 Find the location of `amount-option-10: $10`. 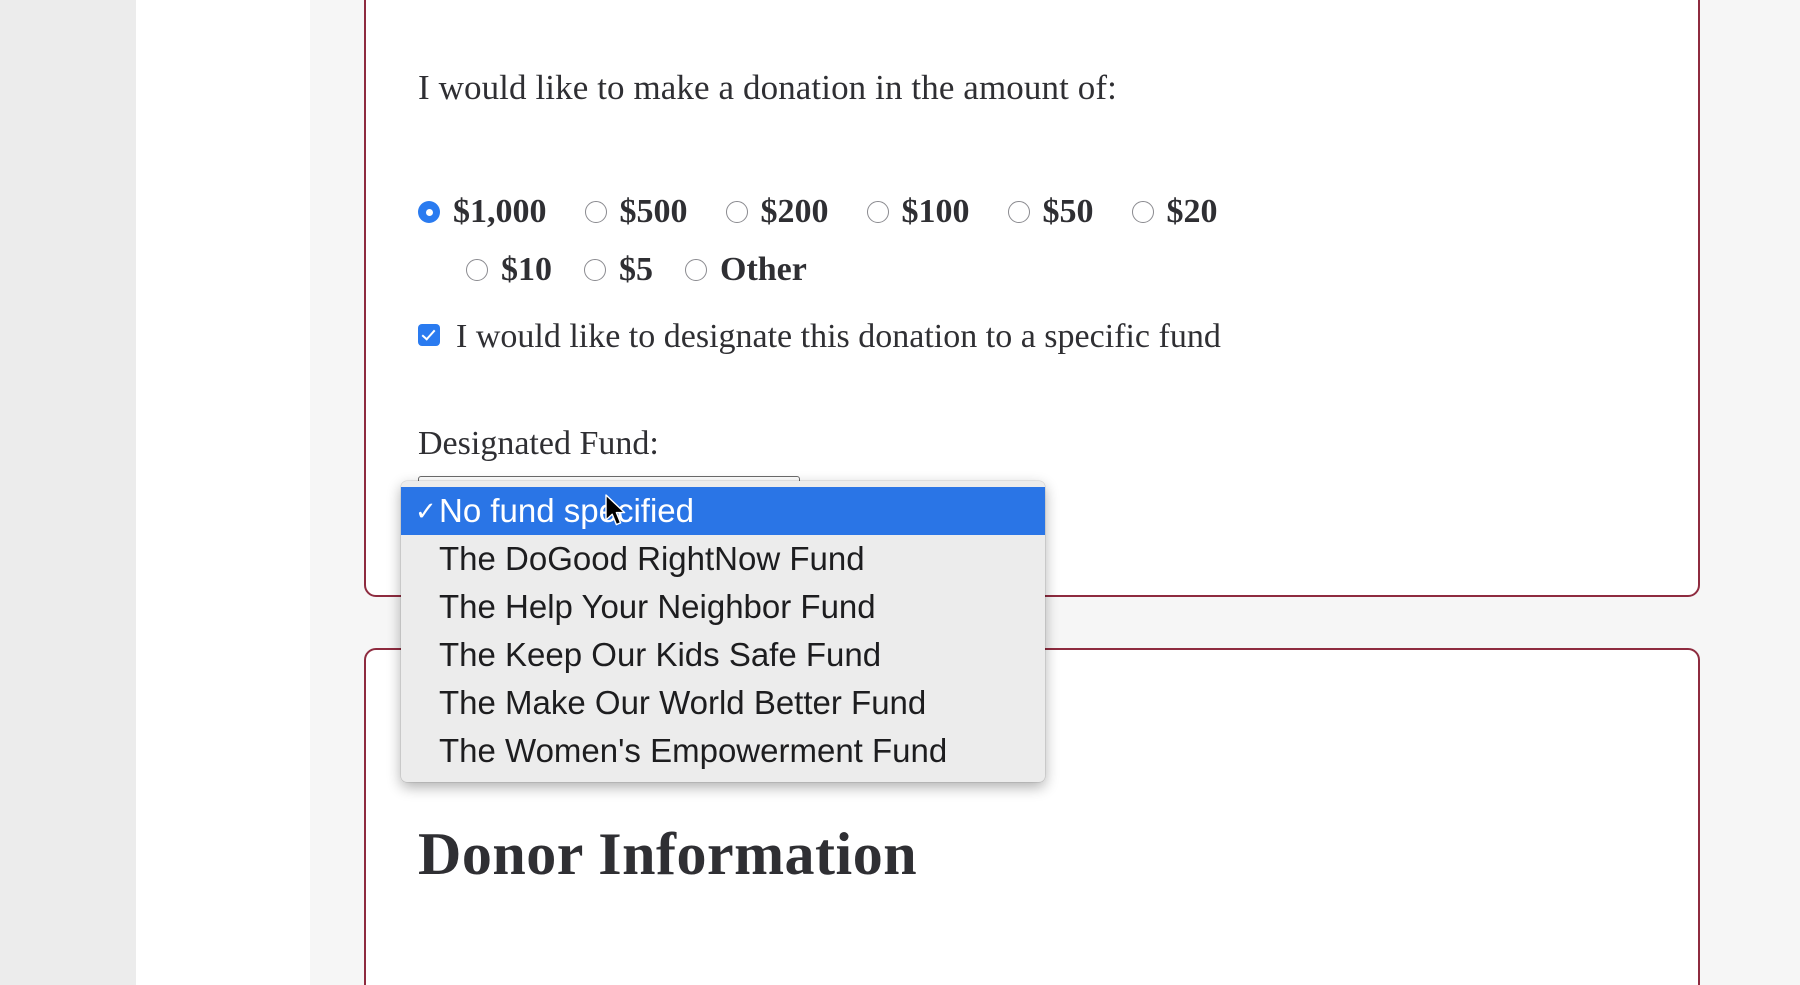

amount-option-10: $10 is located at coordinates (509, 270).